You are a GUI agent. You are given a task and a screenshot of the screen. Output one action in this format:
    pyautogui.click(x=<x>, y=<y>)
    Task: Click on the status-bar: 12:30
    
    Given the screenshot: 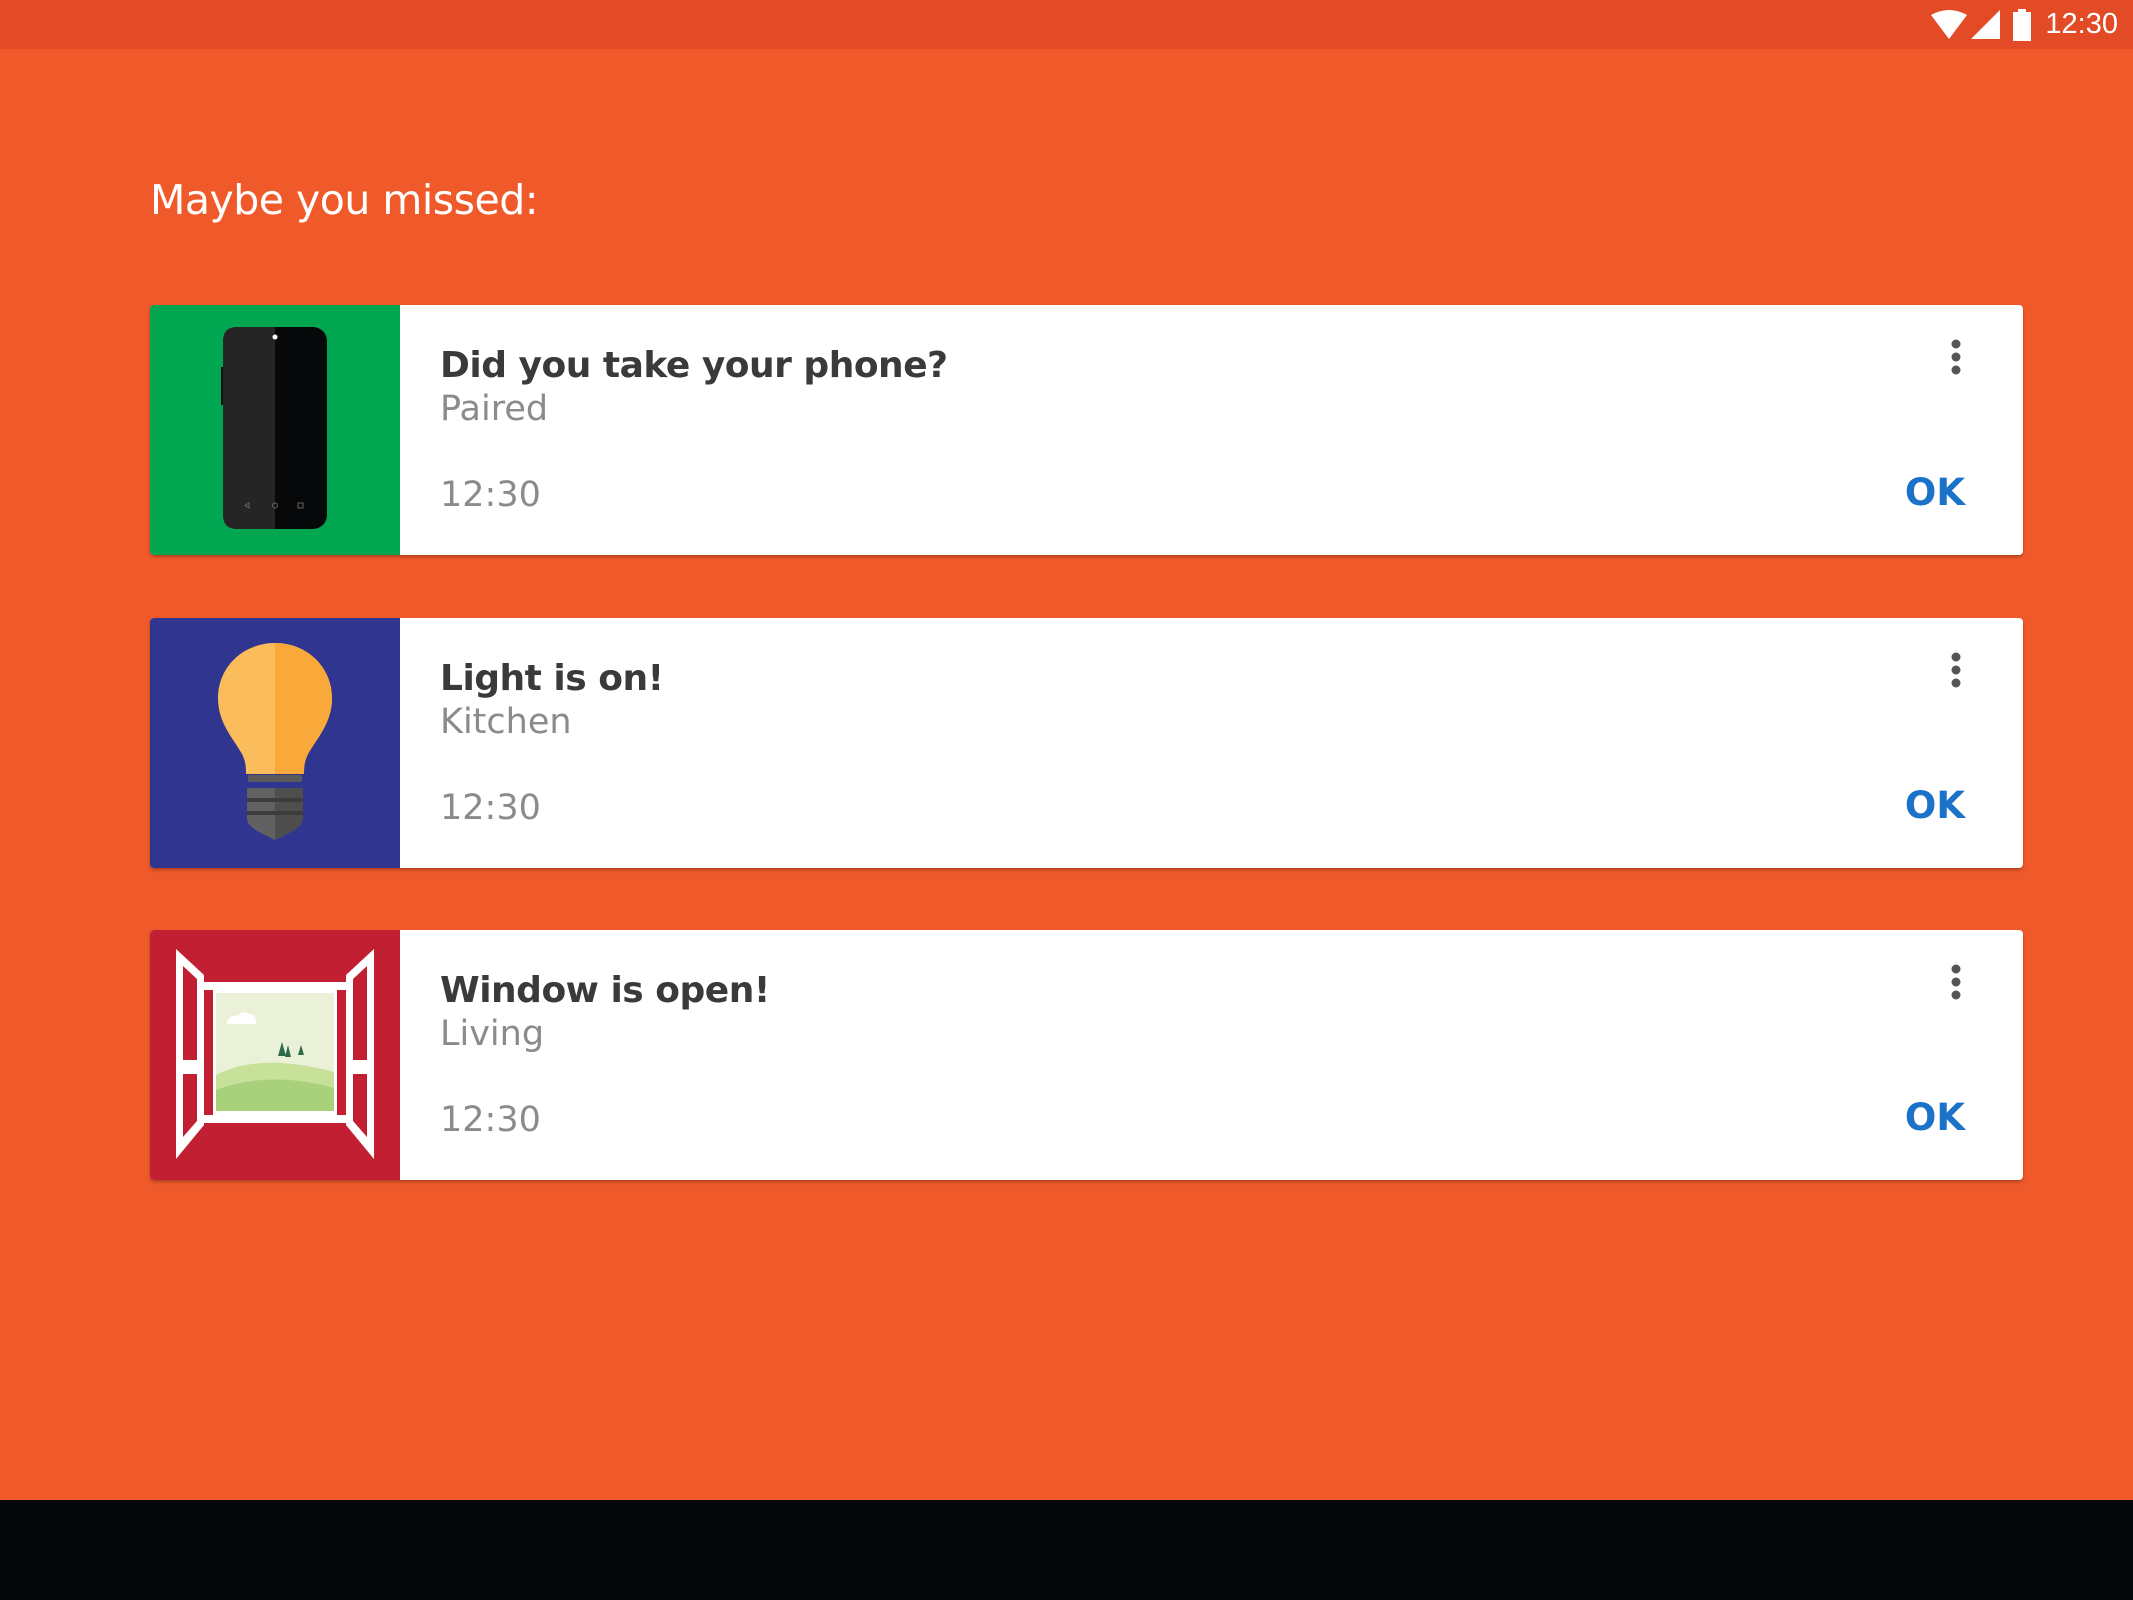 What is the action you would take?
    pyautogui.click(x=1066, y=24)
    